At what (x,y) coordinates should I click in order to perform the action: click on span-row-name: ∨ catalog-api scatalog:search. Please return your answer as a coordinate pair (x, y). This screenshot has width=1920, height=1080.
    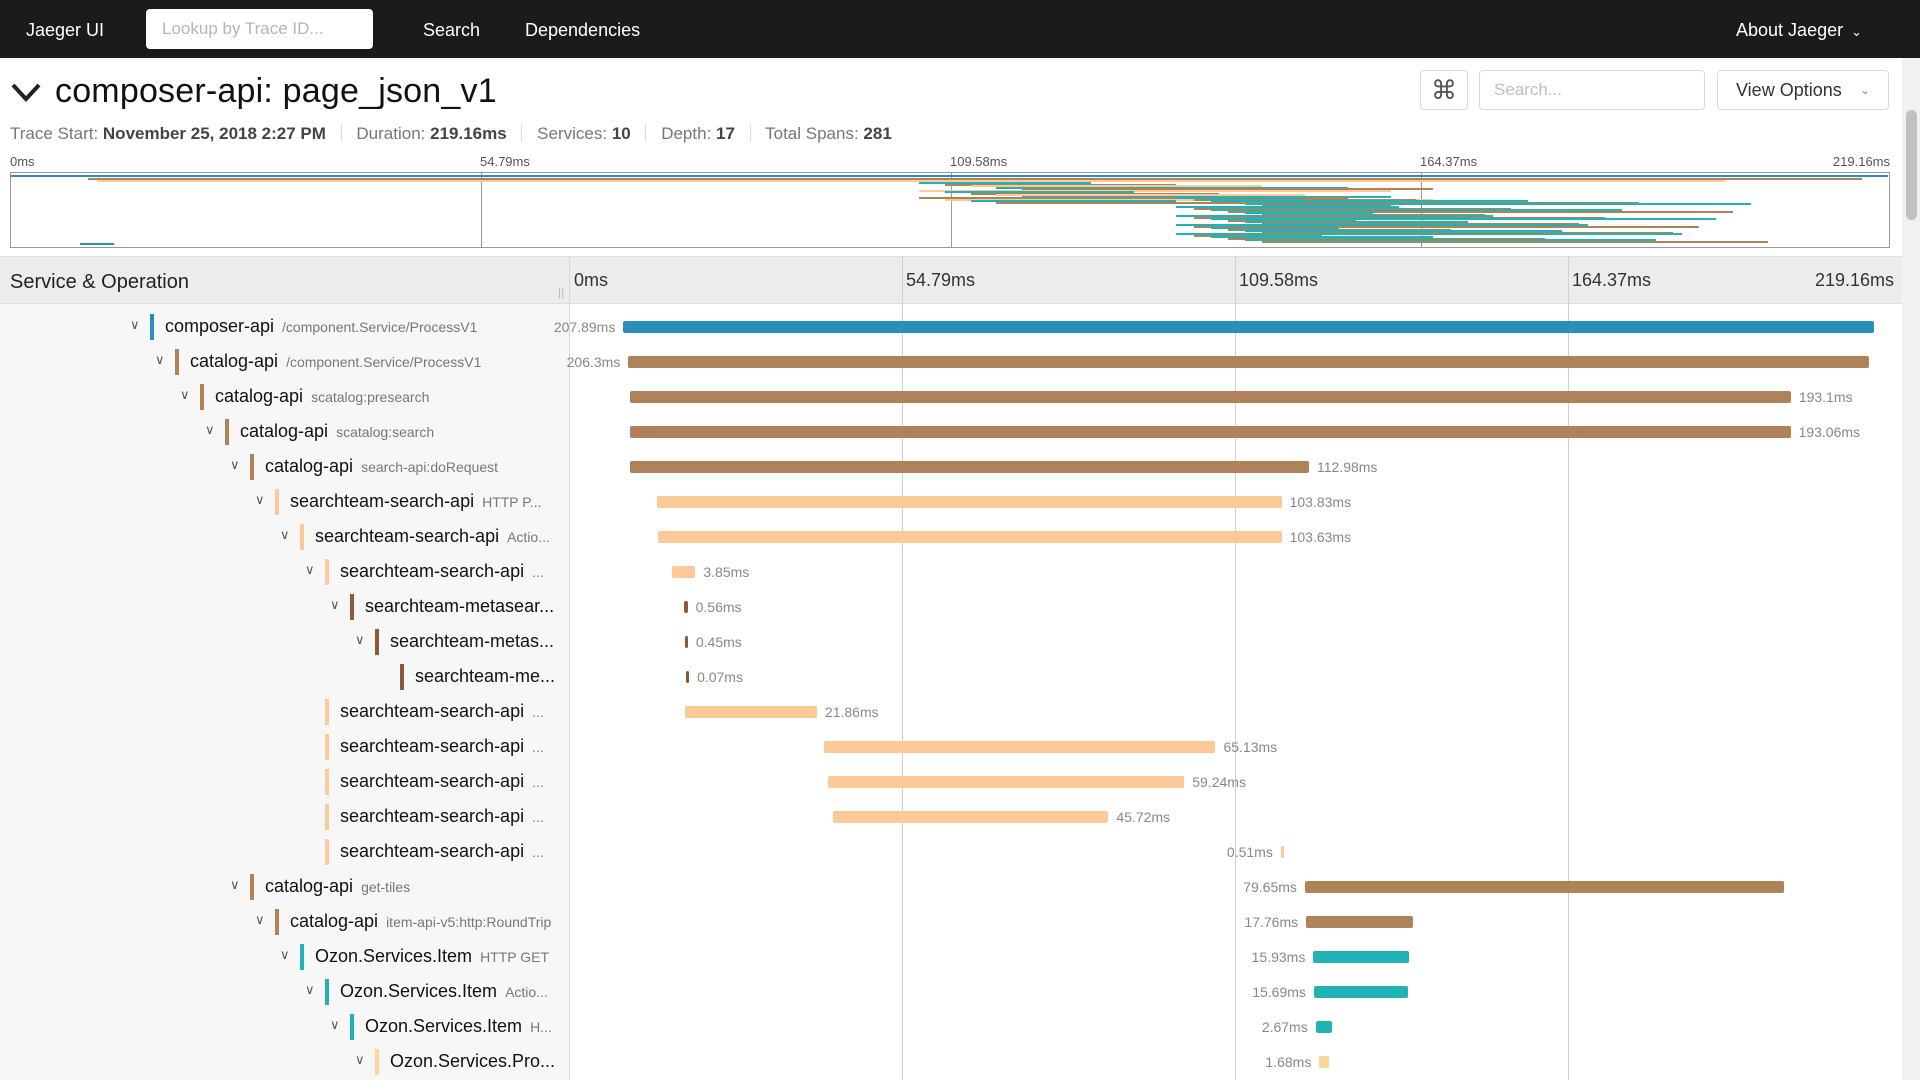
    Looking at the image, I should click on (282, 432).